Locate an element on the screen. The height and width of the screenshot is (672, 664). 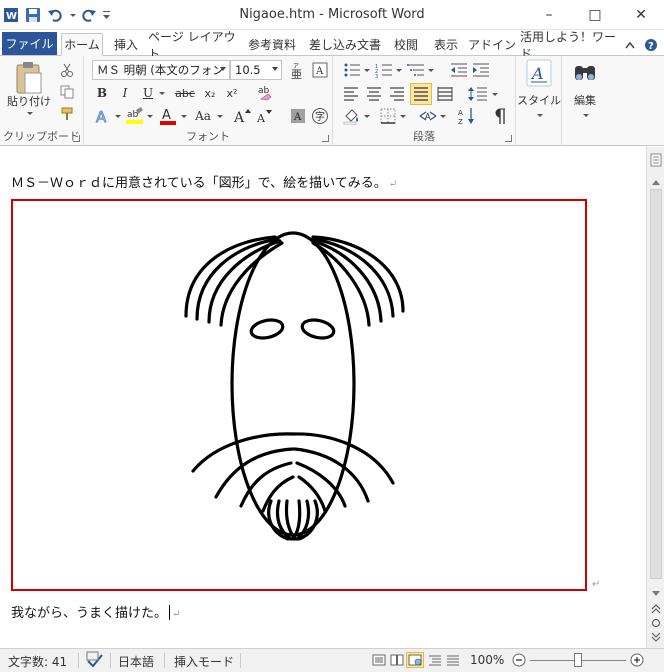
maximize-button: □ is located at coordinates (595, 15).